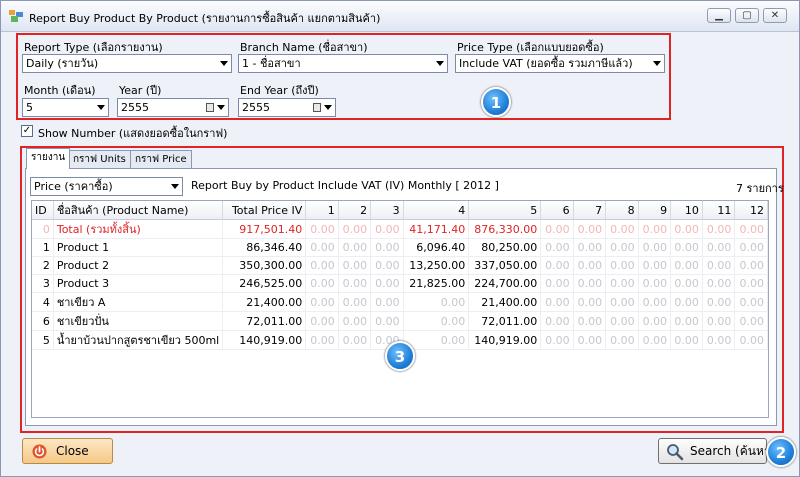  What do you see at coordinates (557, 210) in the screenshot?
I see `column-header: 6` at bounding box center [557, 210].